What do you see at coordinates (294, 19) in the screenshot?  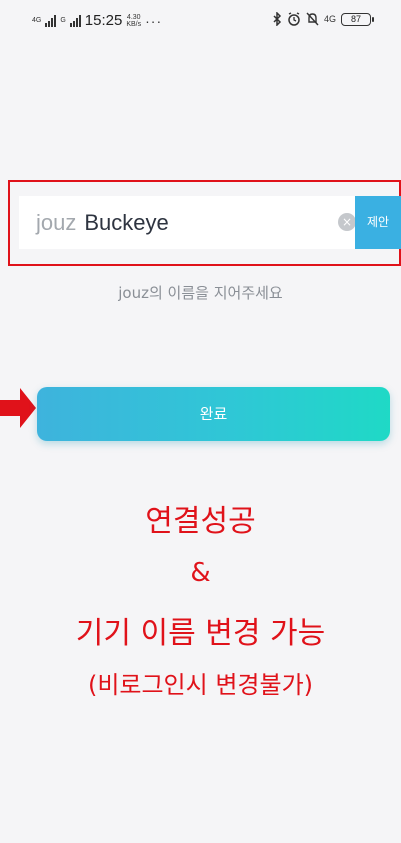 I see `alarm-icon` at bounding box center [294, 19].